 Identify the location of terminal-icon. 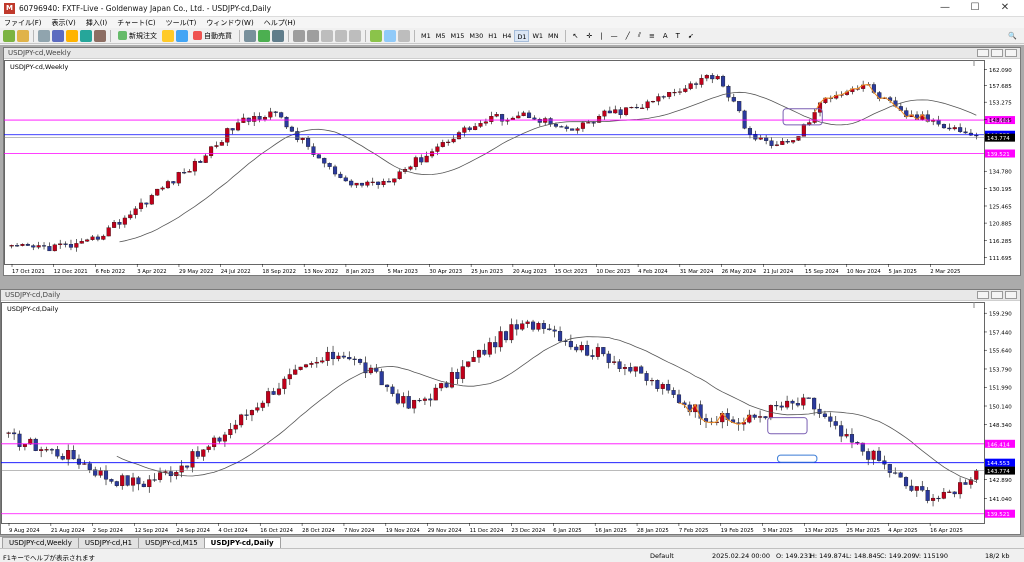
(86, 35).